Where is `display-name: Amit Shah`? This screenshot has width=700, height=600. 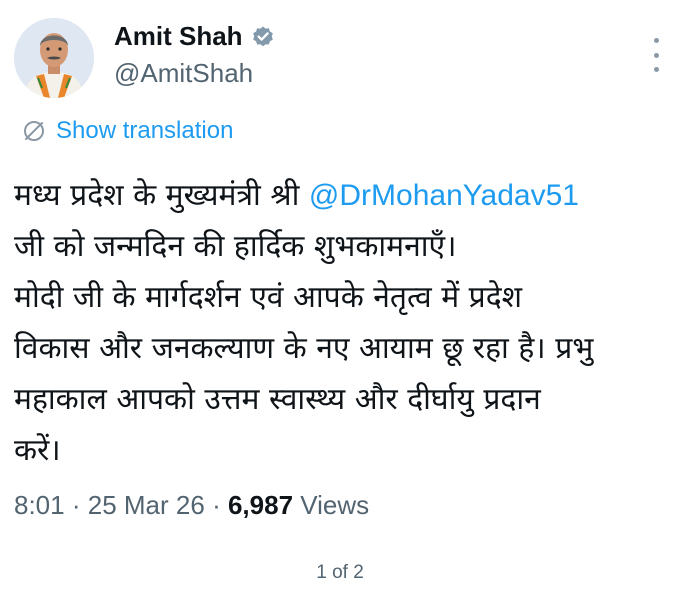
display-name: Amit Shah is located at coordinates (178, 36).